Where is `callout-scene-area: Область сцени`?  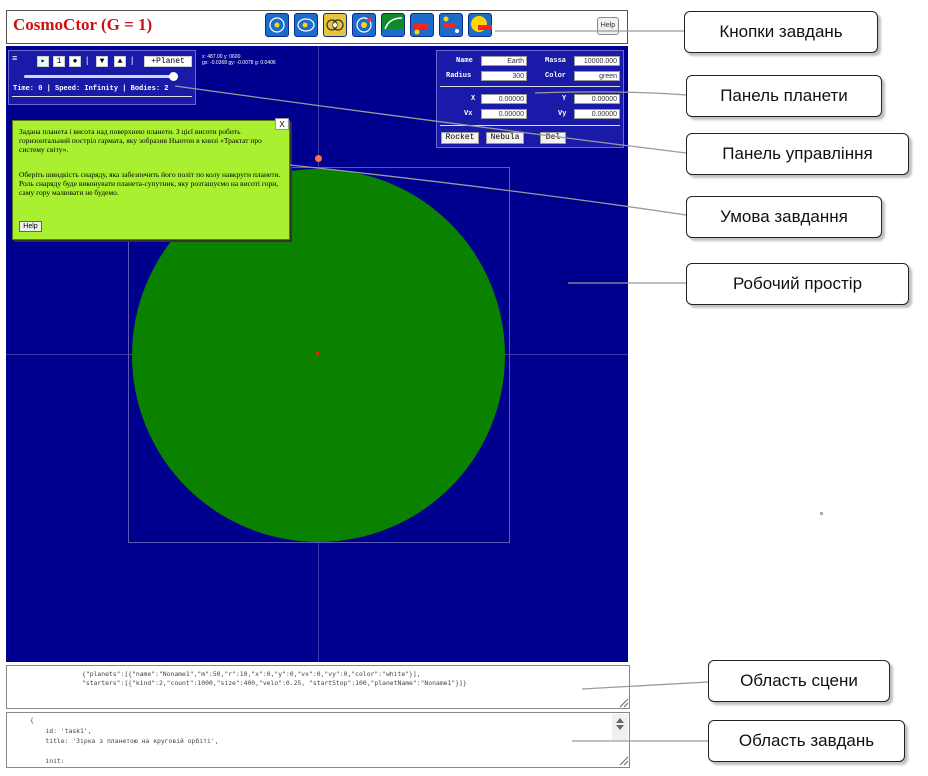
callout-scene-area: Область сцени is located at coordinates (799, 681).